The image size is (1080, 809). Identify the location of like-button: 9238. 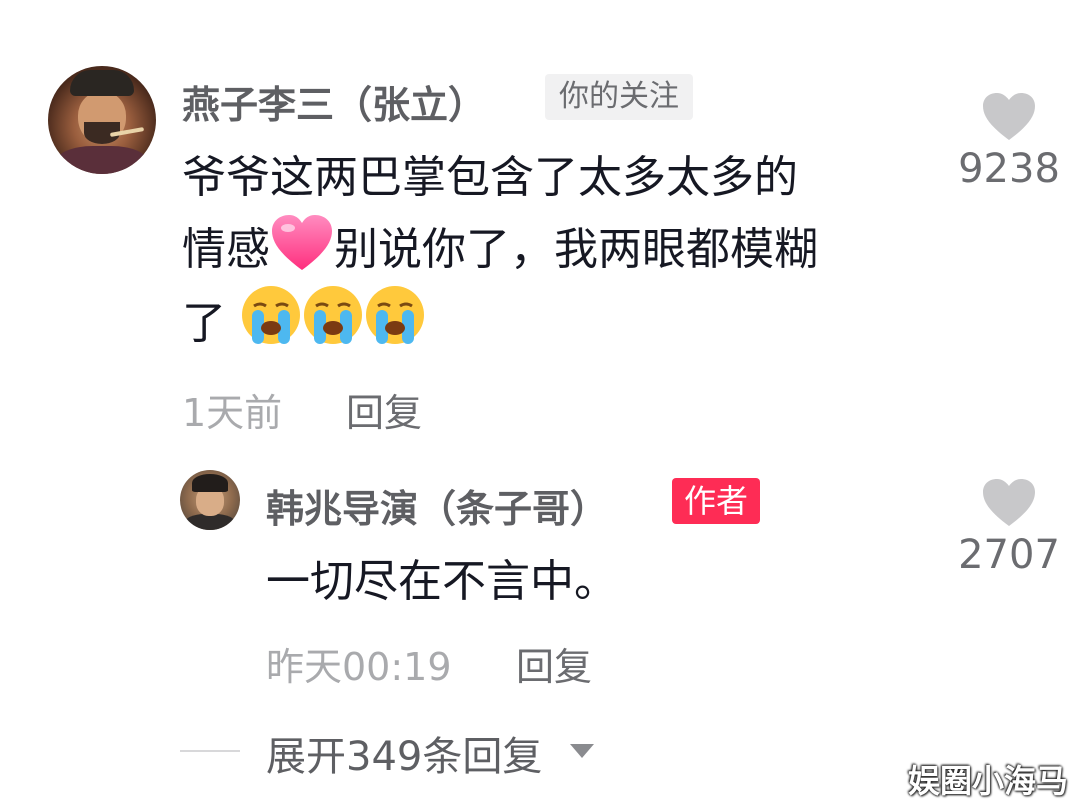
(1009, 142).